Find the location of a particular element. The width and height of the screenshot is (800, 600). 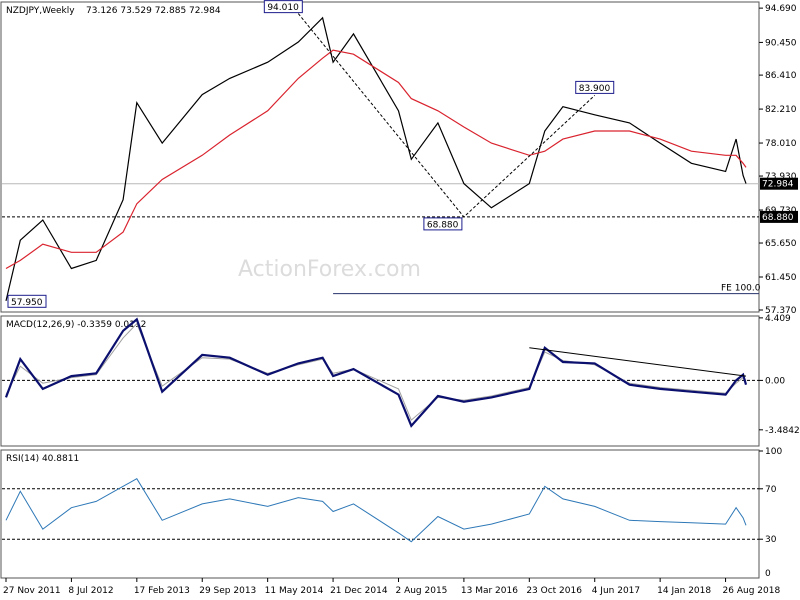

price-y-tick-label: 61.450 is located at coordinates (781, 278).